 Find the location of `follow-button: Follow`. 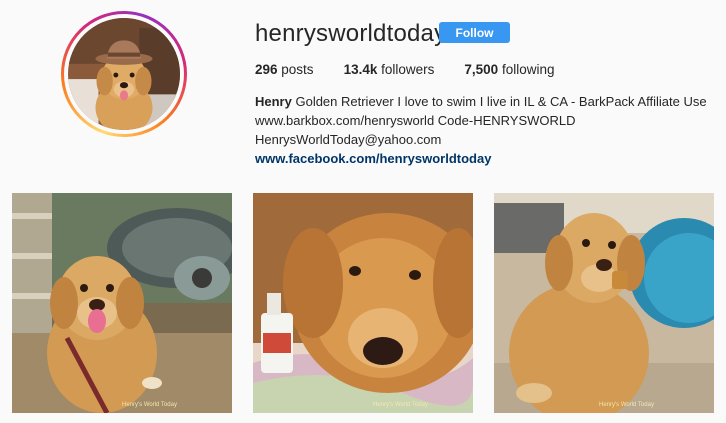

follow-button: Follow is located at coordinates (474, 32).